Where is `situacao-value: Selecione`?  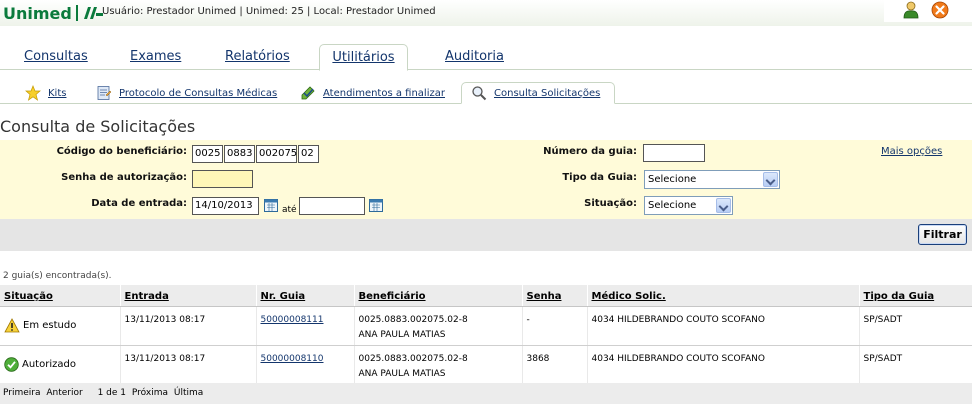
situacao-value: Selecione is located at coordinates (672, 205).